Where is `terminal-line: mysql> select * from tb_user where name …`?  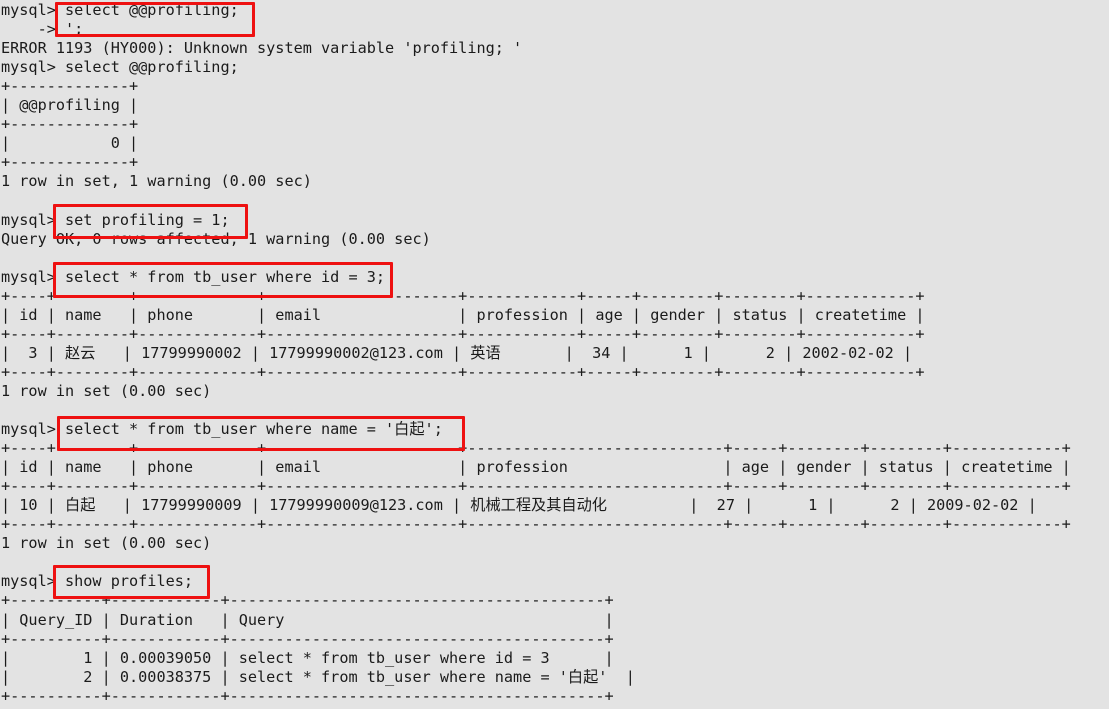 terminal-line: mysql> select * from tb_user where name … is located at coordinates (222, 429).